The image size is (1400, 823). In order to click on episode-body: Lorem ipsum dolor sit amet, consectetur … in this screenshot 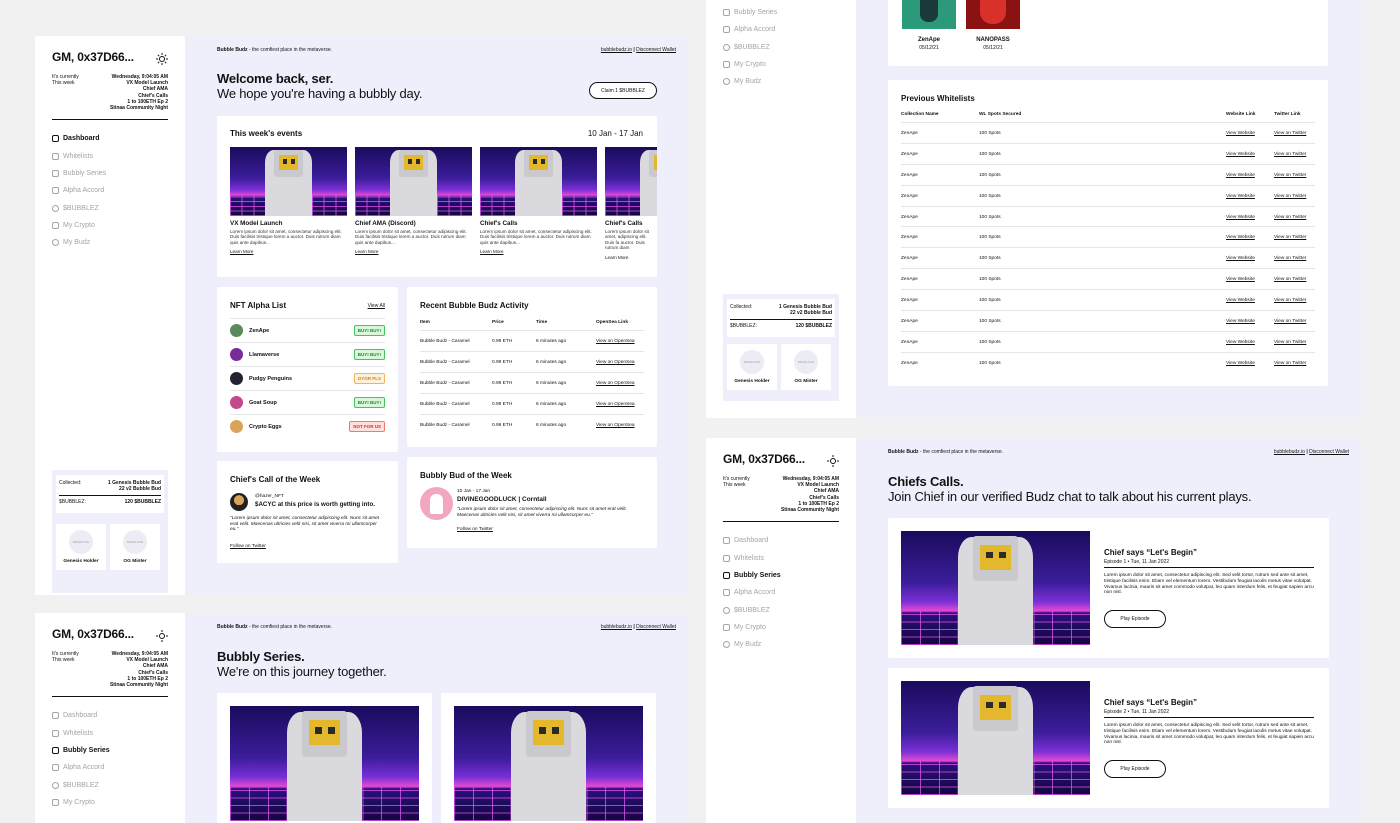, I will do `click(1209, 584)`.